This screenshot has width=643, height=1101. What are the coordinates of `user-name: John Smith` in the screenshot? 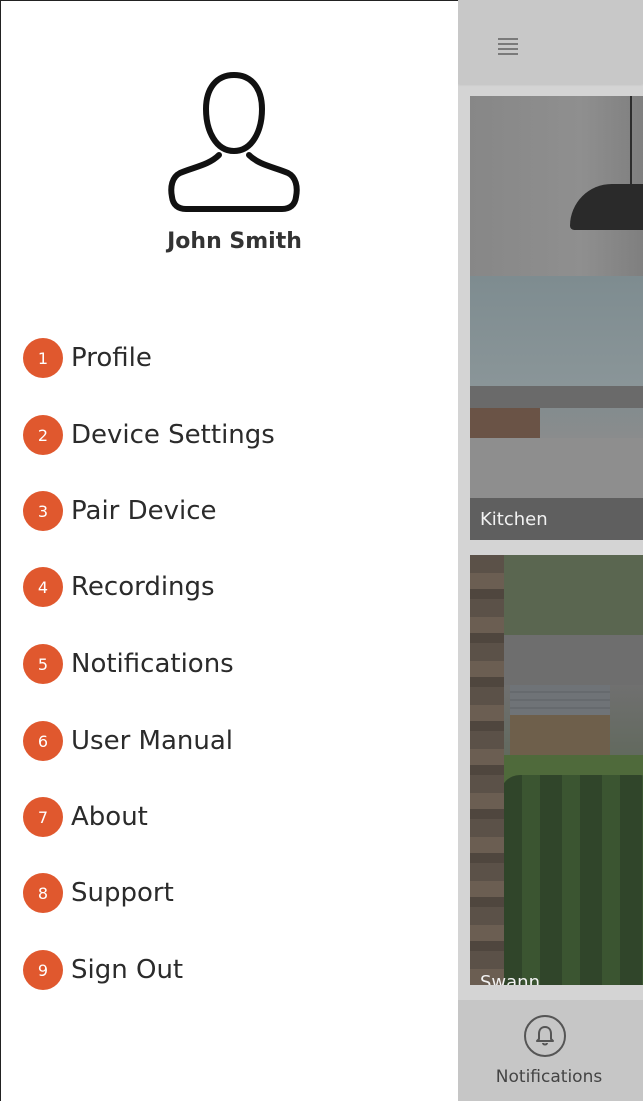 It's located at (234, 241).